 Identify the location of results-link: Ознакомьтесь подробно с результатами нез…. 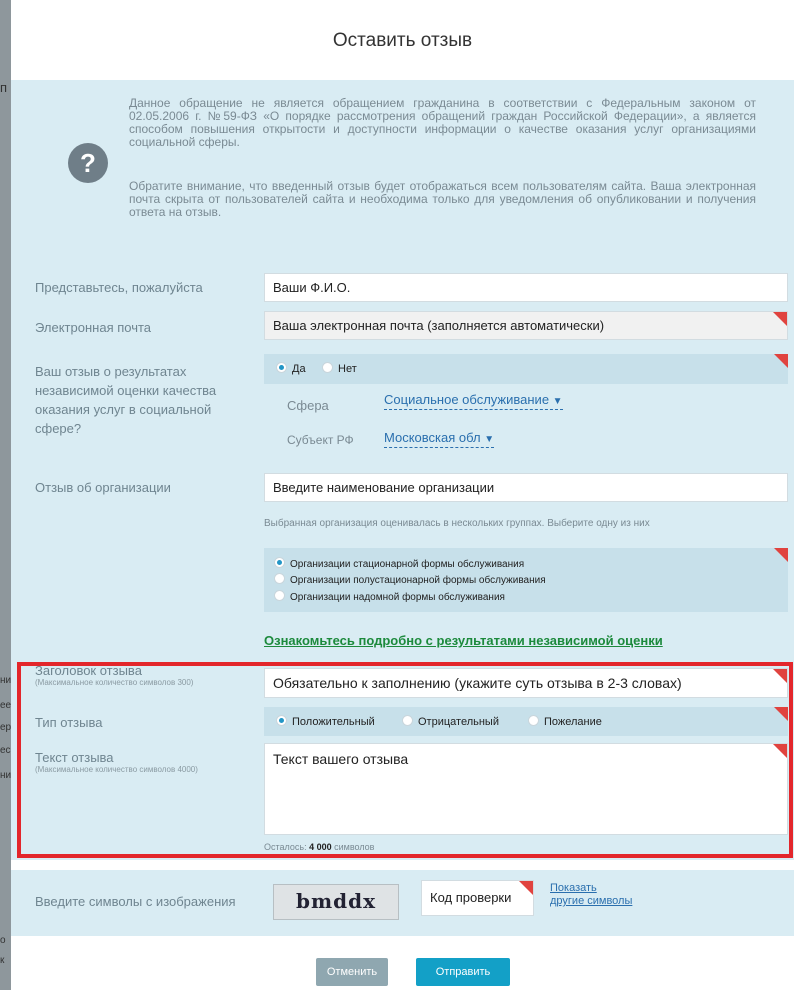
(463, 640).